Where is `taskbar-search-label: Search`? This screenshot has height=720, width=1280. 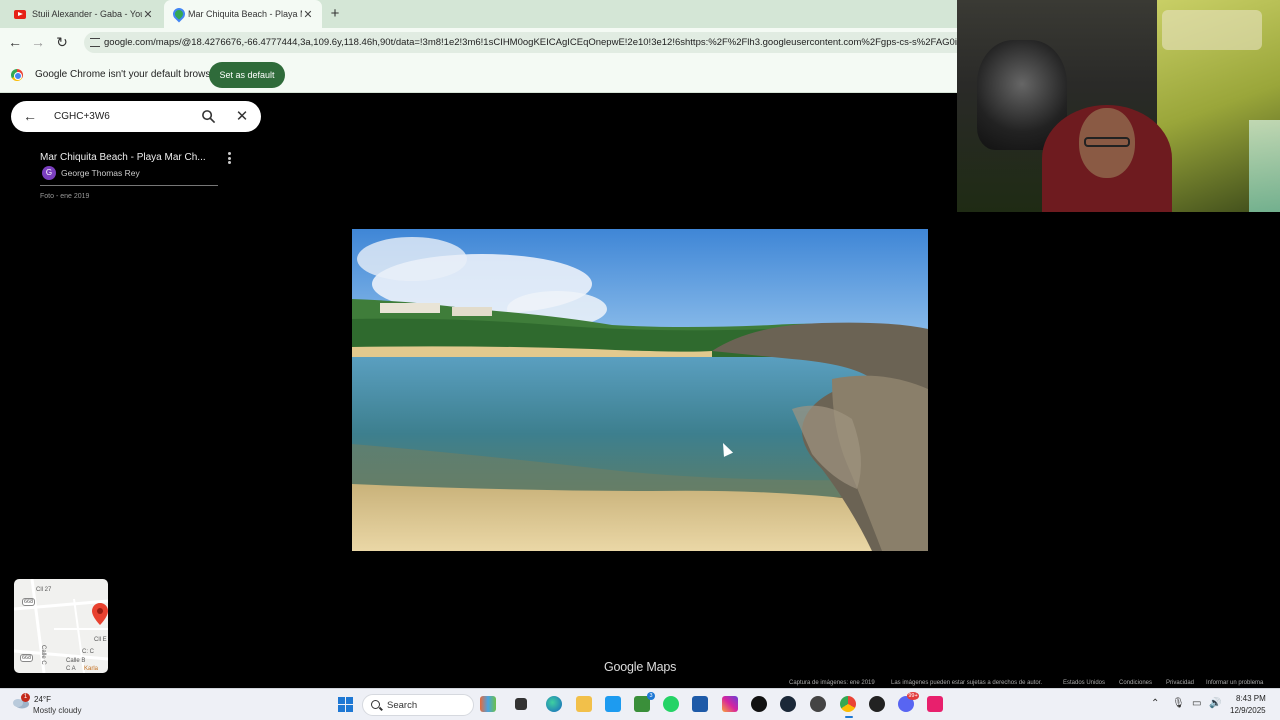 taskbar-search-label: Search is located at coordinates (402, 705).